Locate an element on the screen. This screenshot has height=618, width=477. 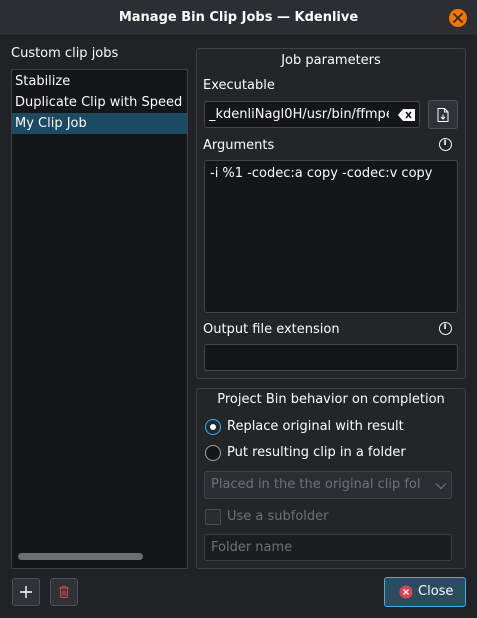
close-button: Close is located at coordinates (425, 592).